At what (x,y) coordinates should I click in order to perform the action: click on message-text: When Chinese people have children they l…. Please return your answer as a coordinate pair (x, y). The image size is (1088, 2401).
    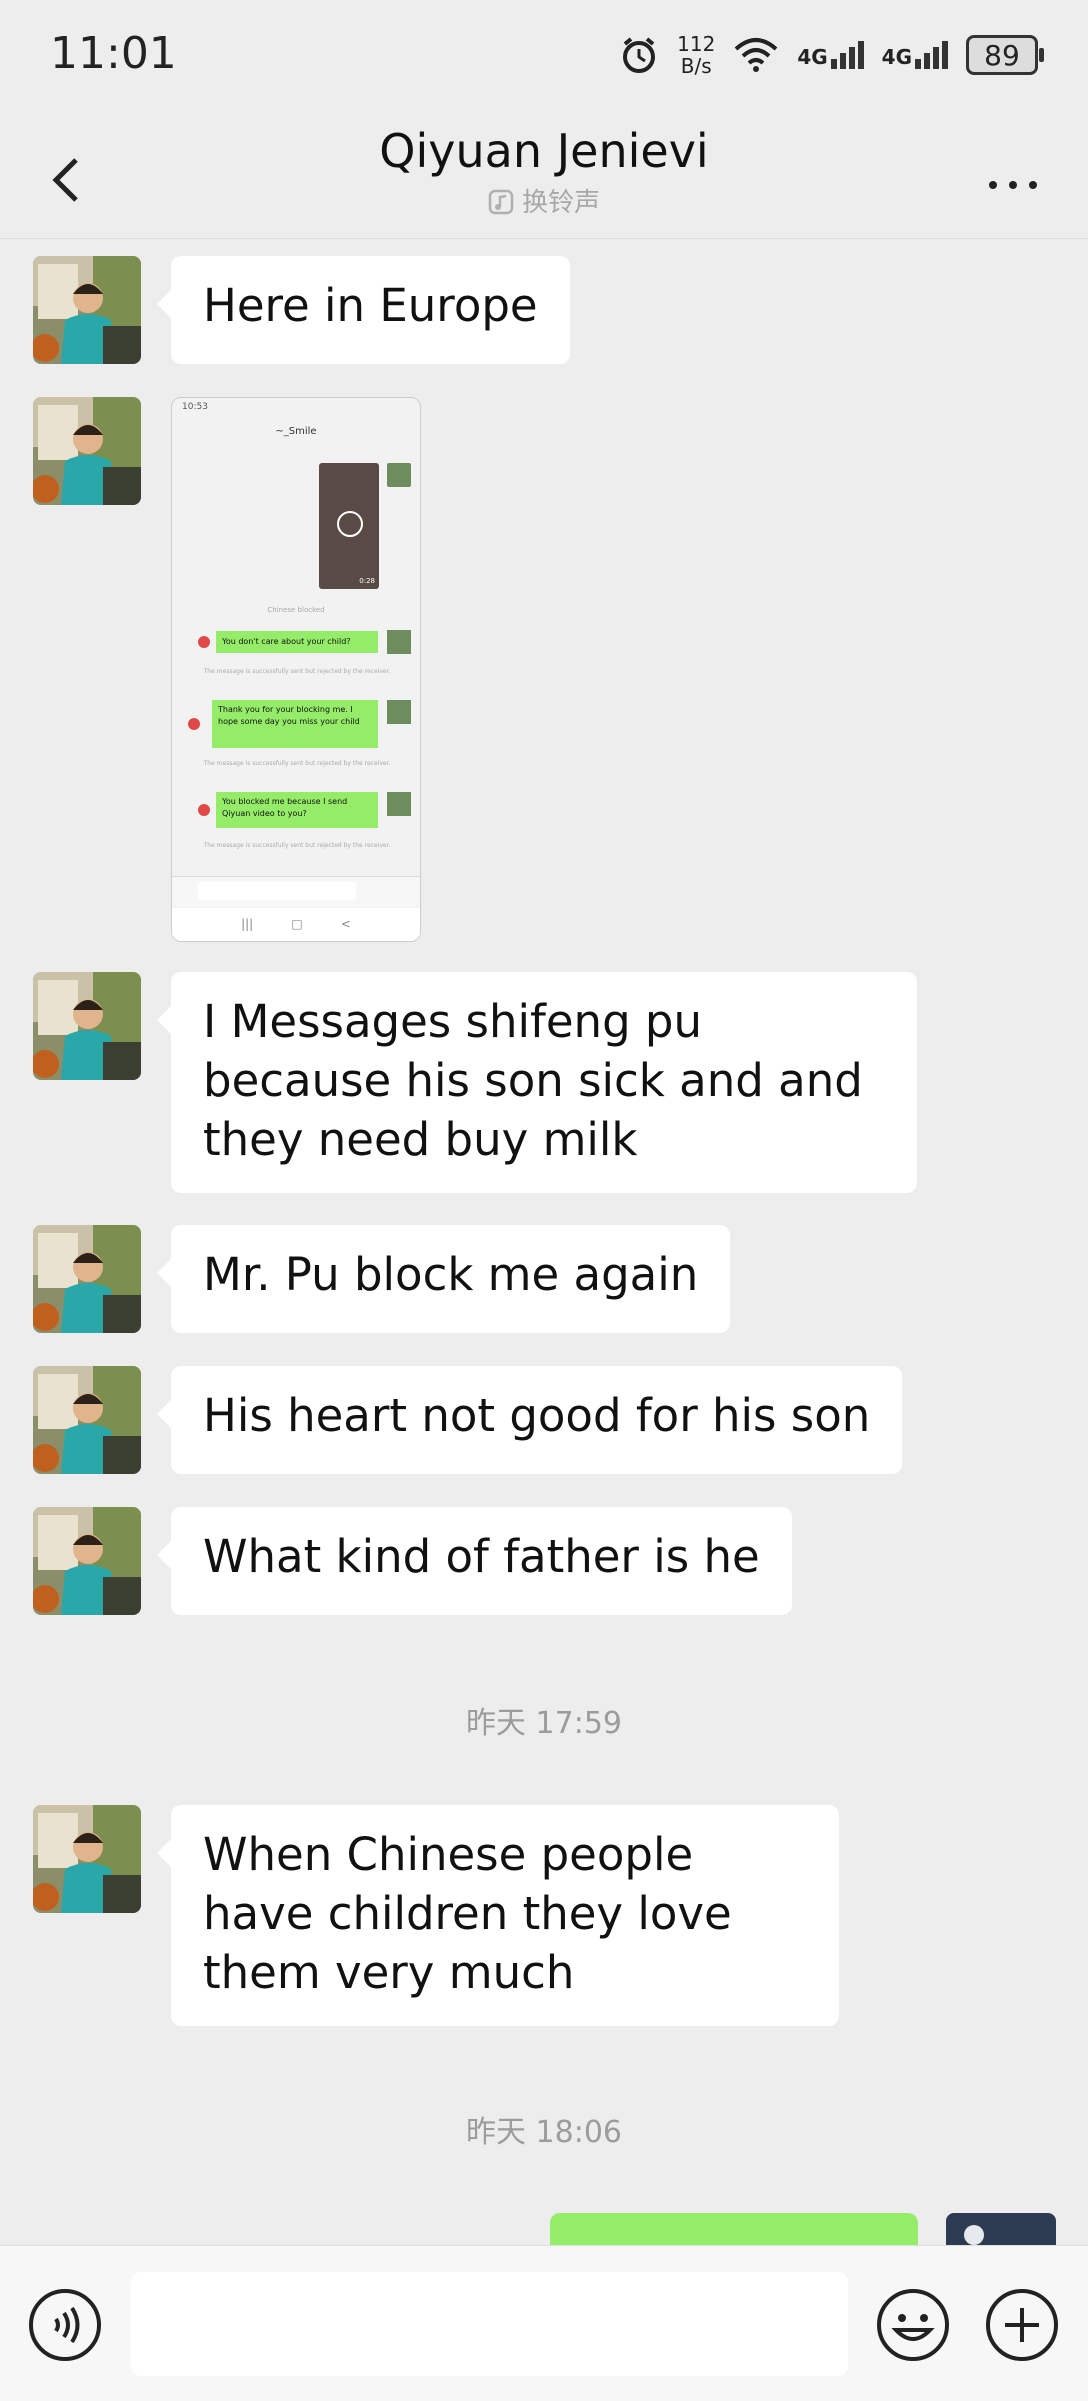
    Looking at the image, I should click on (467, 1913).